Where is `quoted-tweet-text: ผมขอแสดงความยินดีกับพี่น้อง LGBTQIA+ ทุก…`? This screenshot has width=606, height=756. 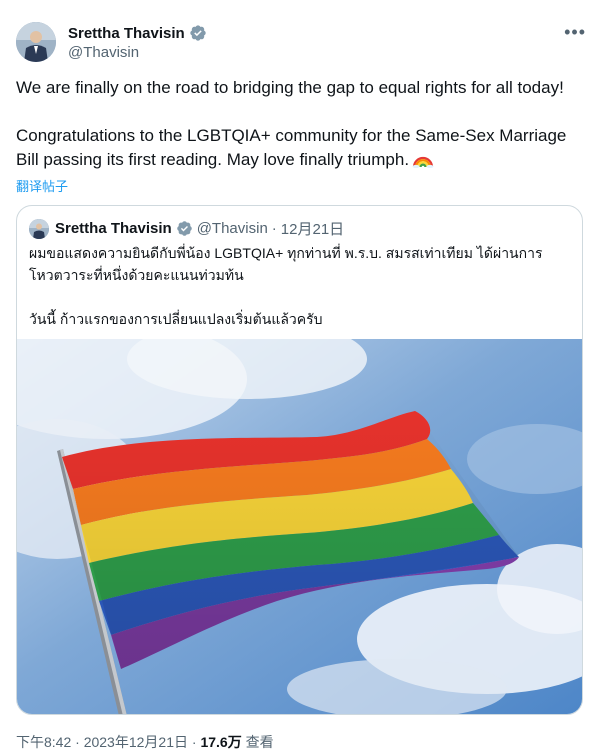
quoted-tweet-text: ผมขอแสดงความยินดีกับพี่น้อง LGBTQIA+ ทุก… is located at coordinates (299, 286).